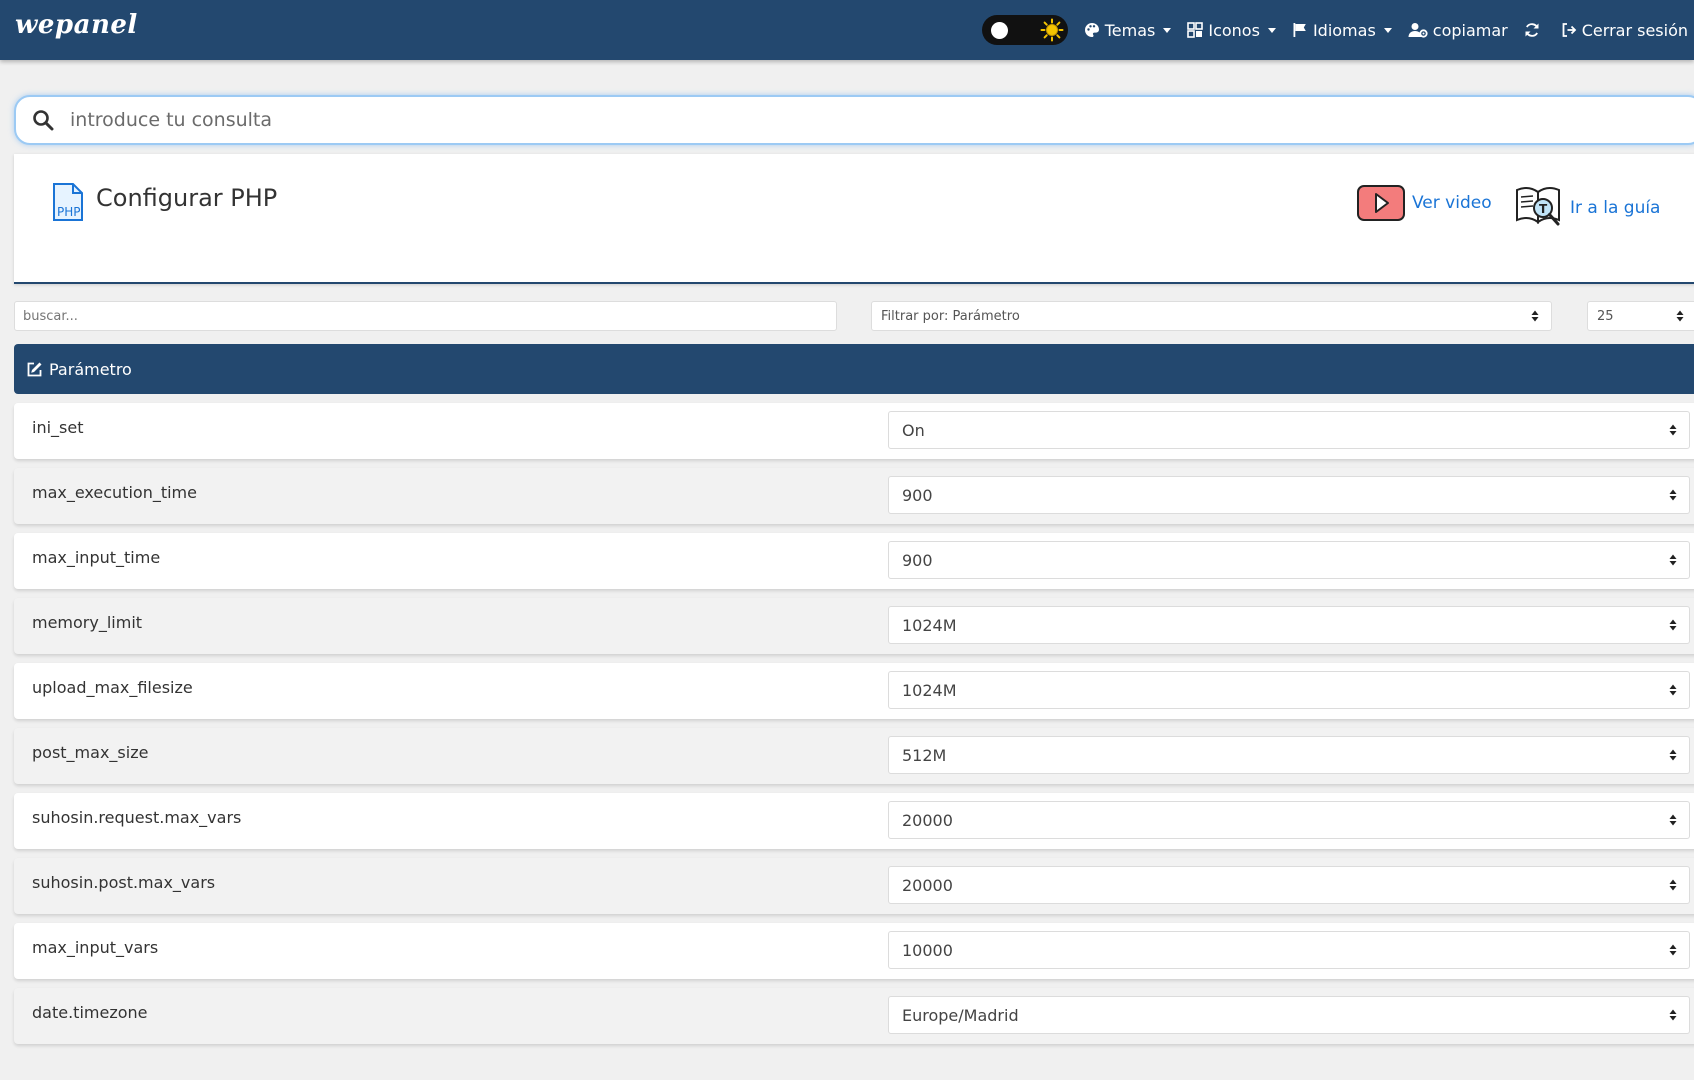  What do you see at coordinates (1299, 30) in the screenshot?
I see `flag-icon` at bounding box center [1299, 30].